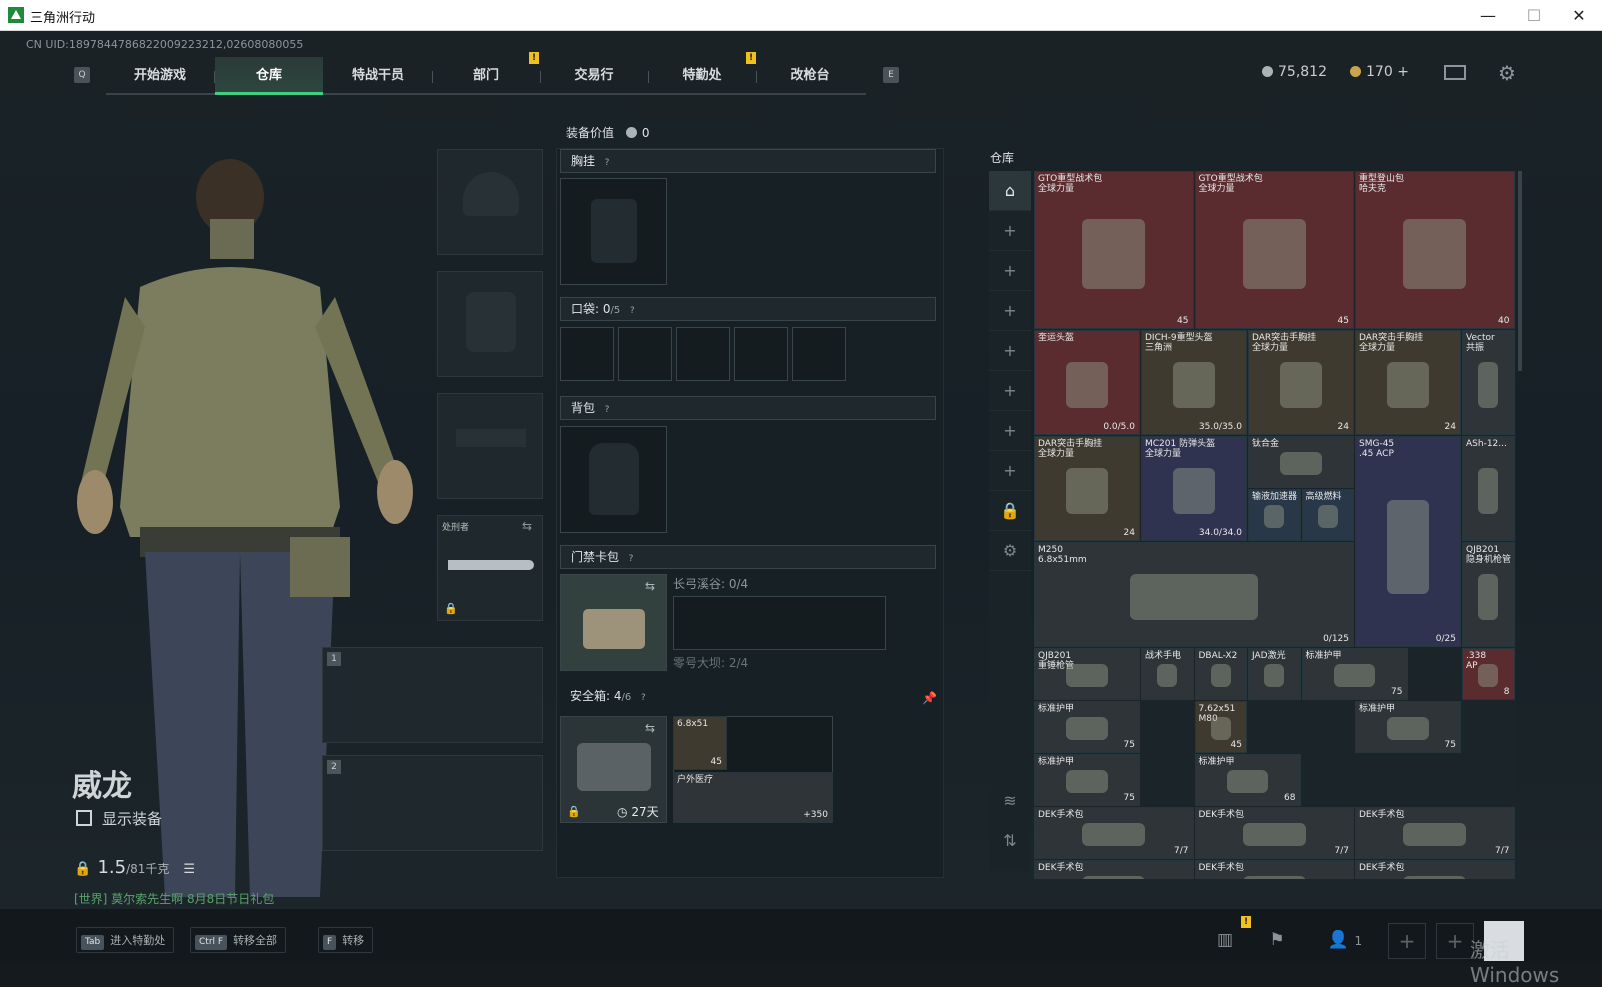 The image size is (1602, 987). I want to click on safebox-medkit-item: 户外医疗 +350, so click(753, 797).